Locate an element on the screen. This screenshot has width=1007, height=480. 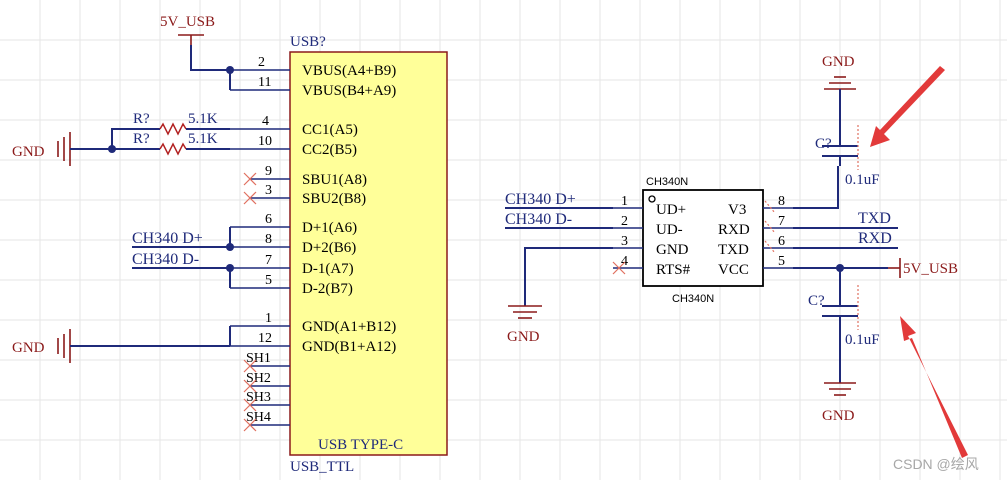
ch340-pin-num: 4 is located at coordinates (624, 261).